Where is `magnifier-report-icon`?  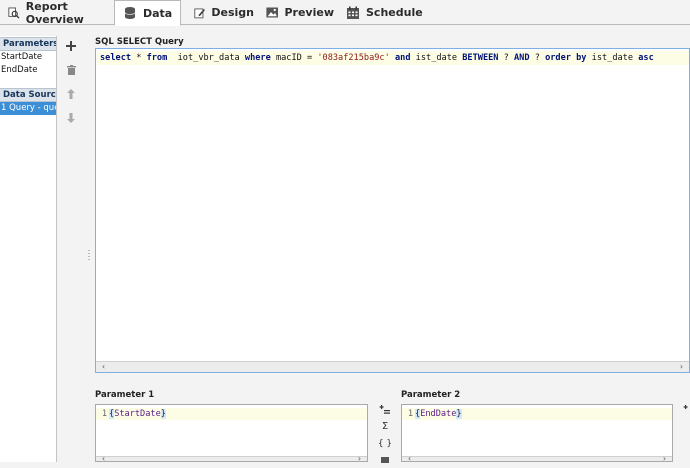 magnifier-report-icon is located at coordinates (14, 13).